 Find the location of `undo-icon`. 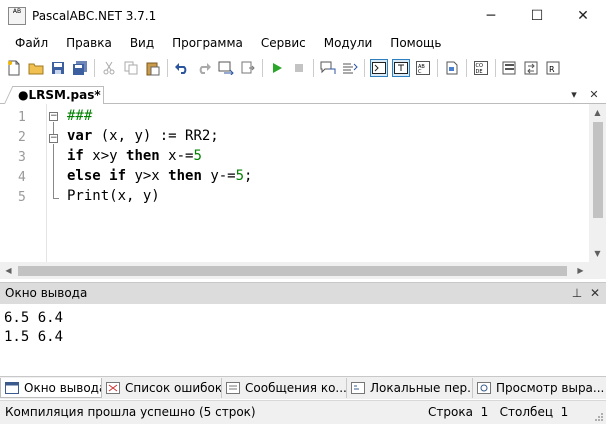

undo-icon is located at coordinates (182, 68).